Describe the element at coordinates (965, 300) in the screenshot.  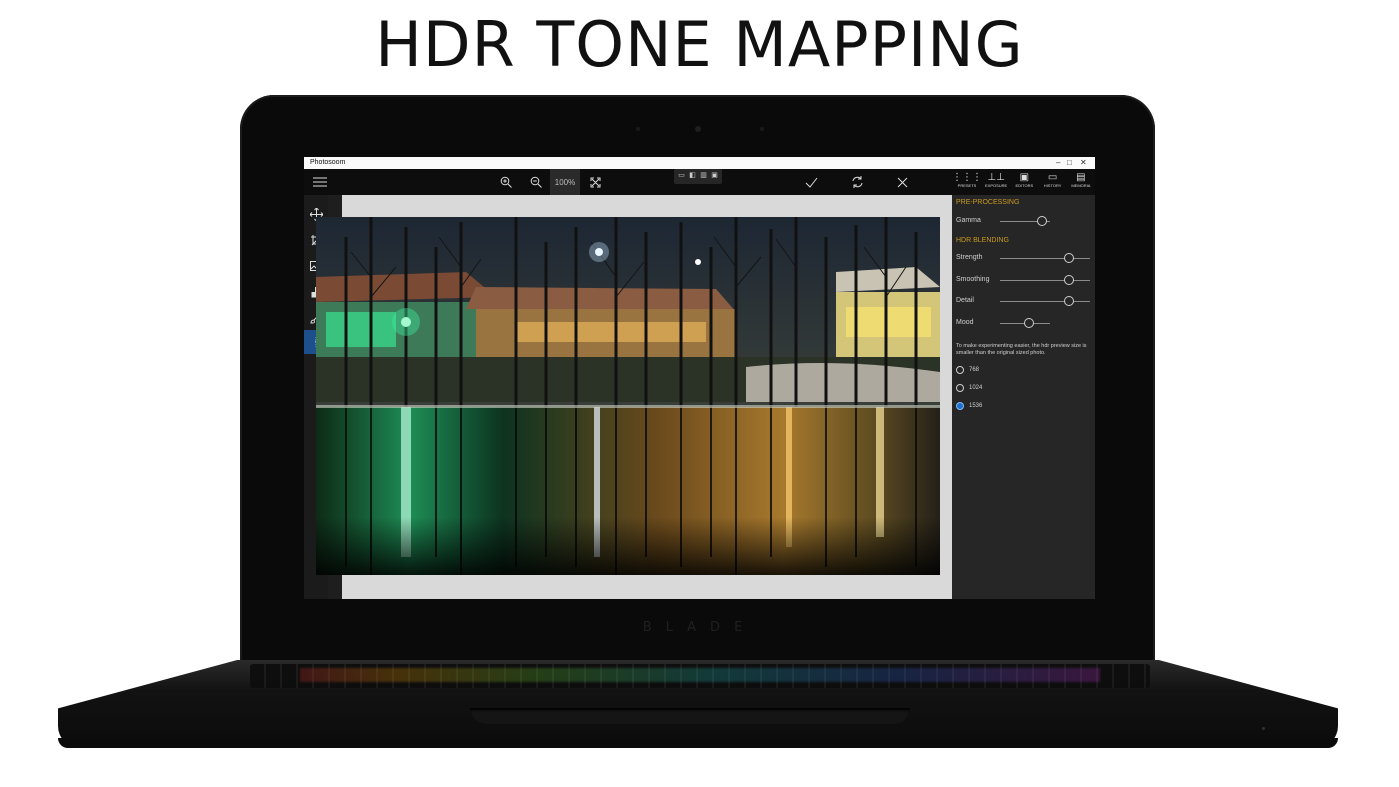
I see `detail-label: Detail` at that location.